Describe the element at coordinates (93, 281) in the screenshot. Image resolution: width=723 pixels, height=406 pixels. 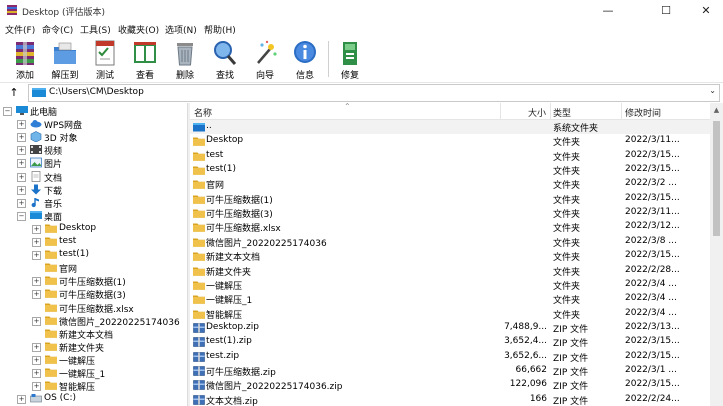
I see `tree-item: + 可牛压缩数据(1)` at that location.